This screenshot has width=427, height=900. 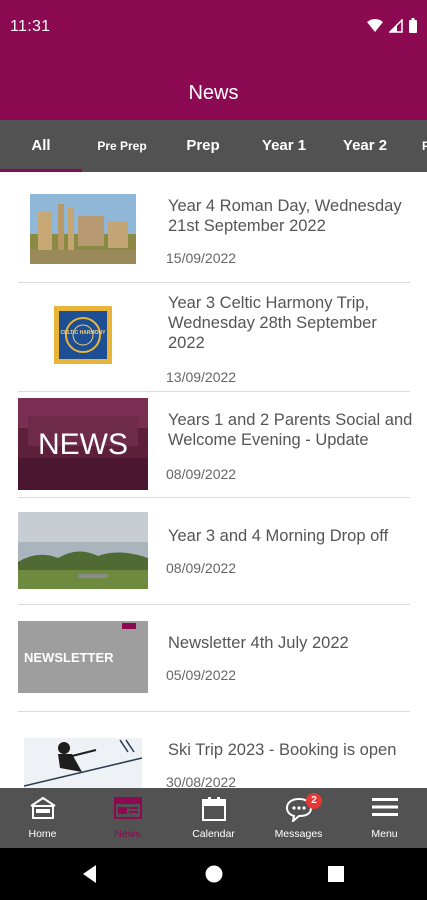 What do you see at coordinates (127, 834) in the screenshot?
I see `nav-news-label: News` at bounding box center [127, 834].